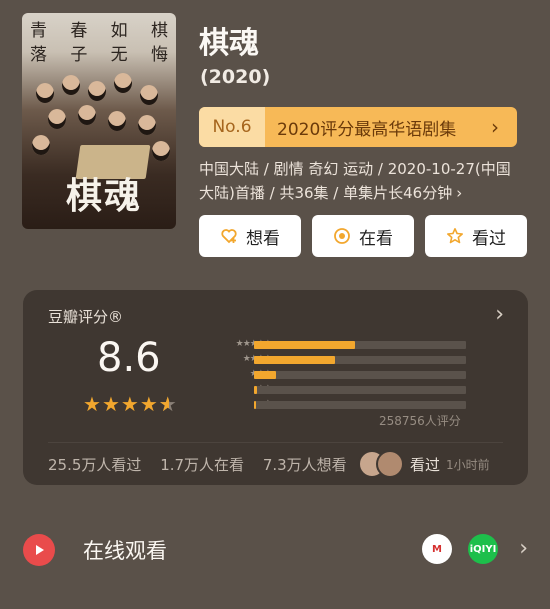  I want to click on streaming-apps: M iQIYI, so click(460, 549).